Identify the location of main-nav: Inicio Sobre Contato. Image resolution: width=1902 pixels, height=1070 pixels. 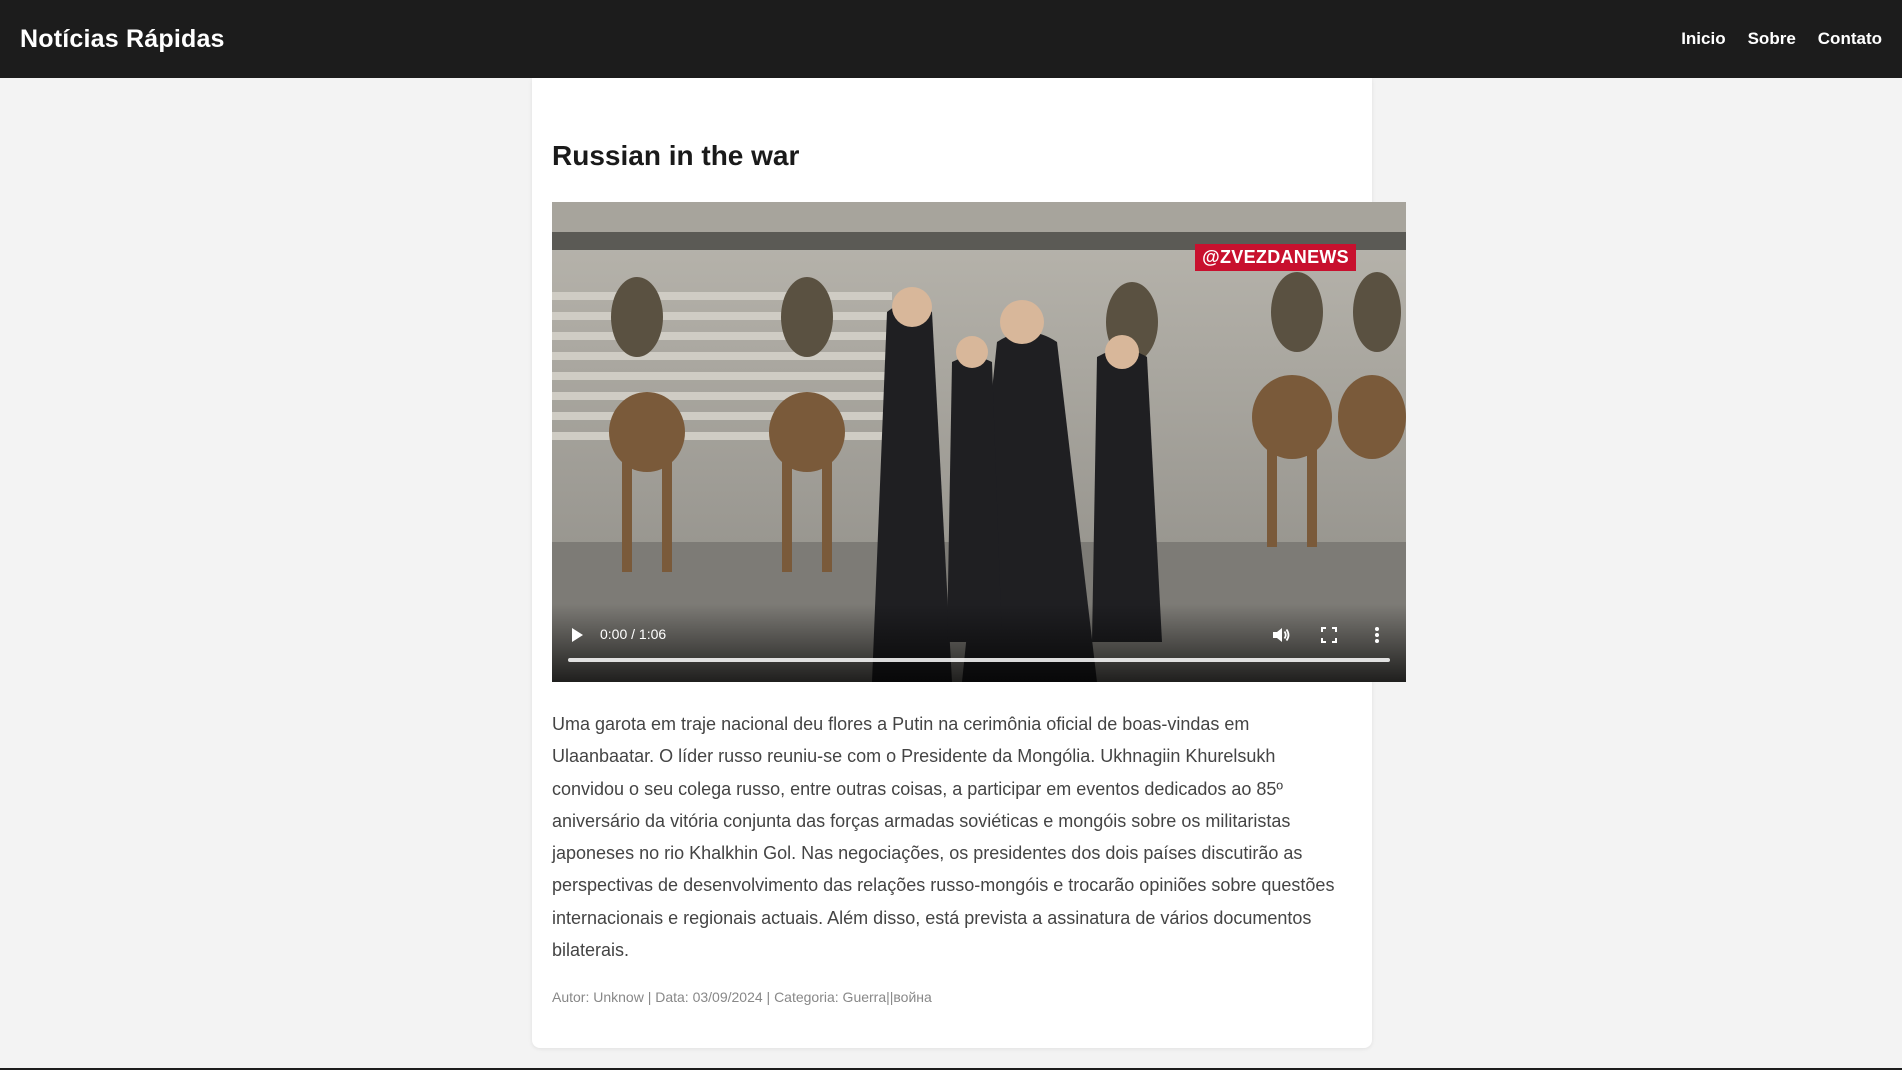
(1781, 39).